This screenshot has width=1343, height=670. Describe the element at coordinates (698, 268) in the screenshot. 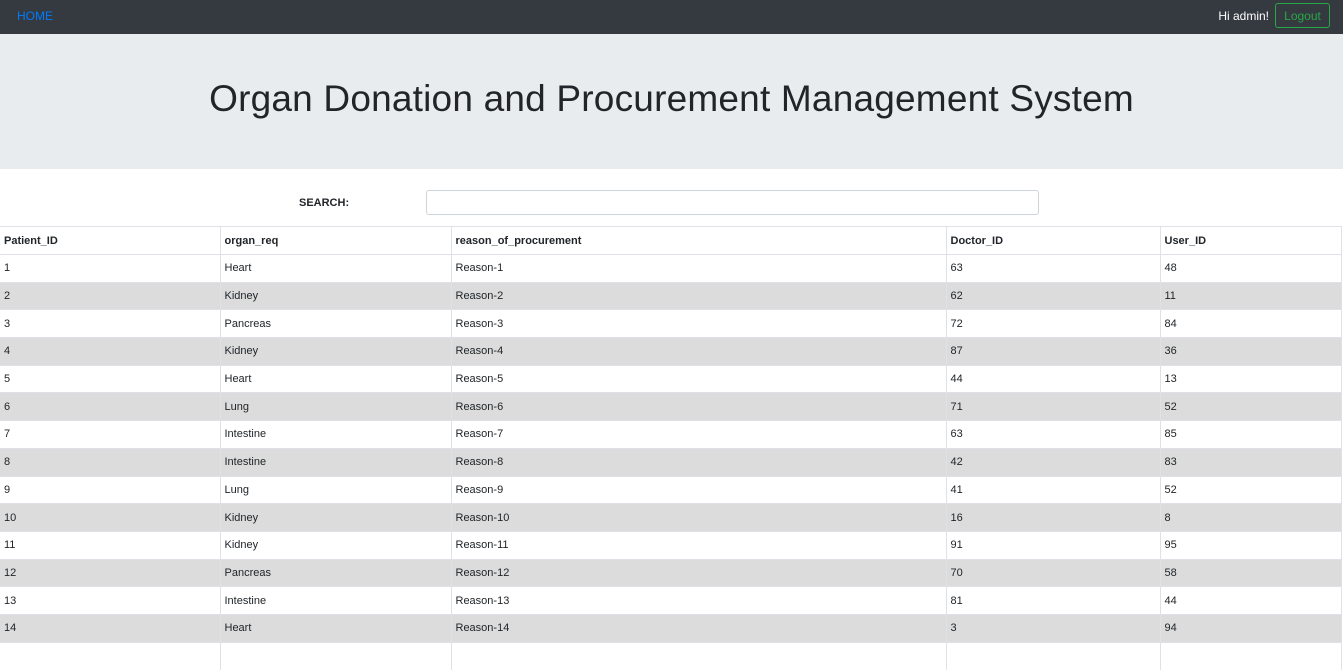

I see `cell-reason: Reason-1` at that location.